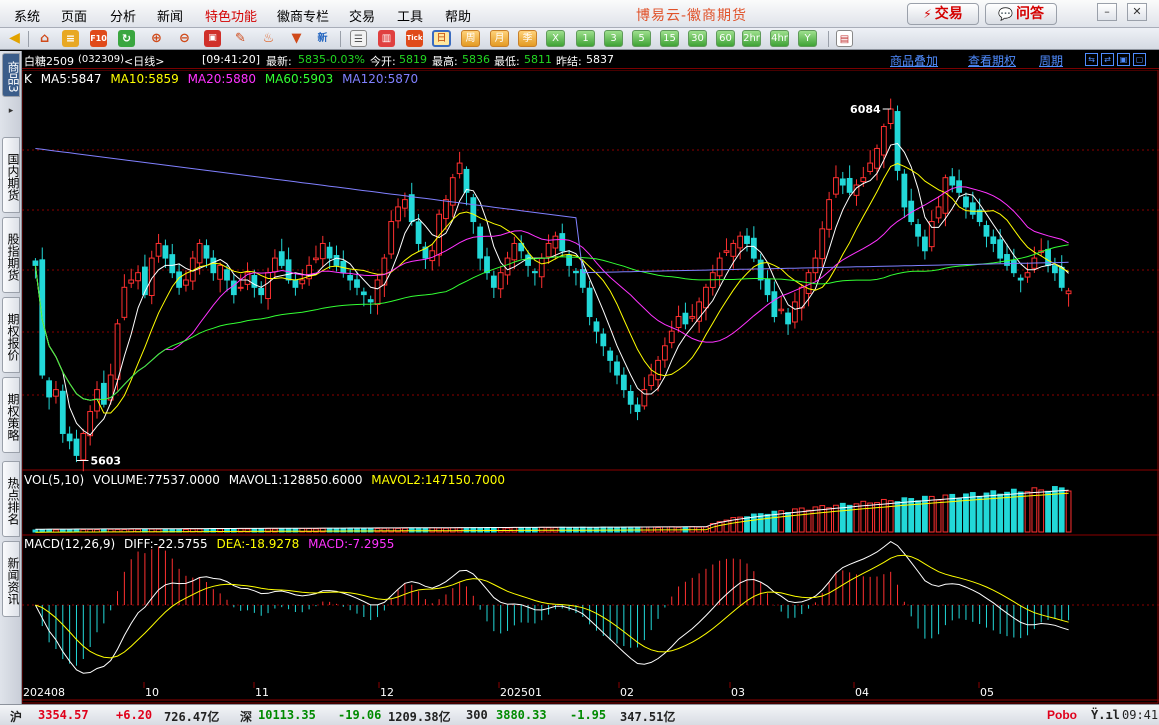  Describe the element at coordinates (44, 38) in the screenshot. I see `home-icon: ⌂` at that location.